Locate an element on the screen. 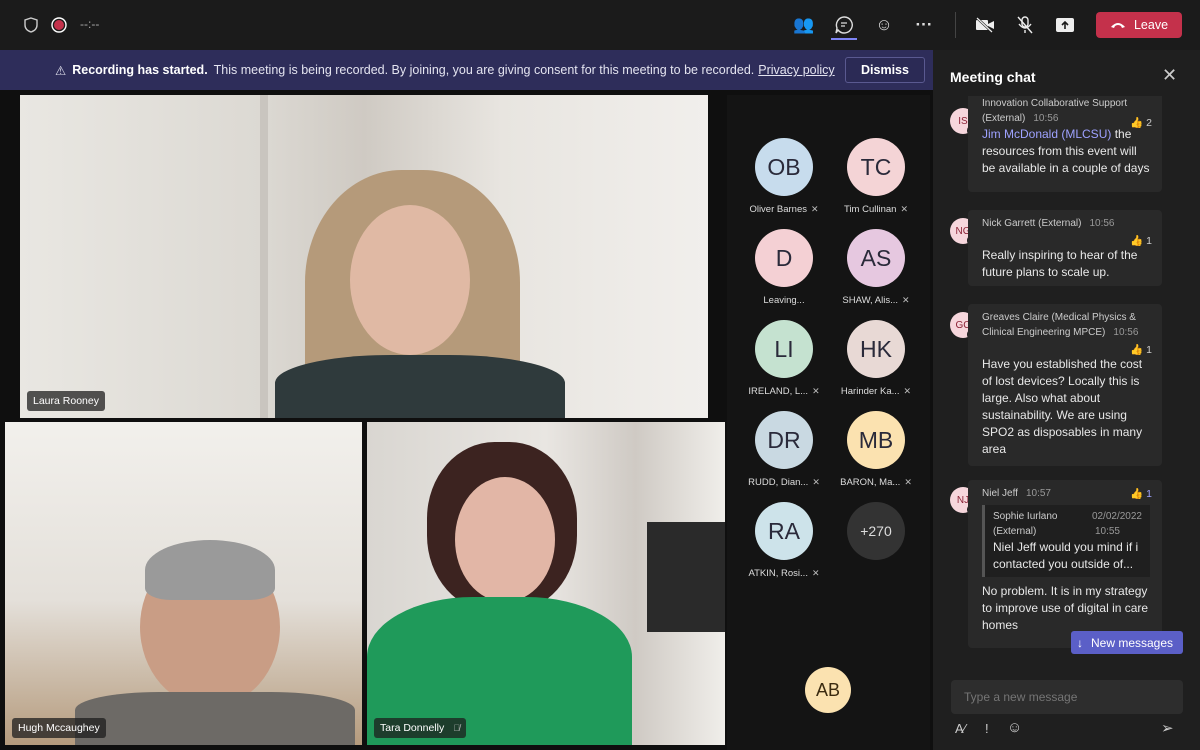 The image size is (1200, 750). participant-name: Oliver Barnes is located at coordinates (778, 209).